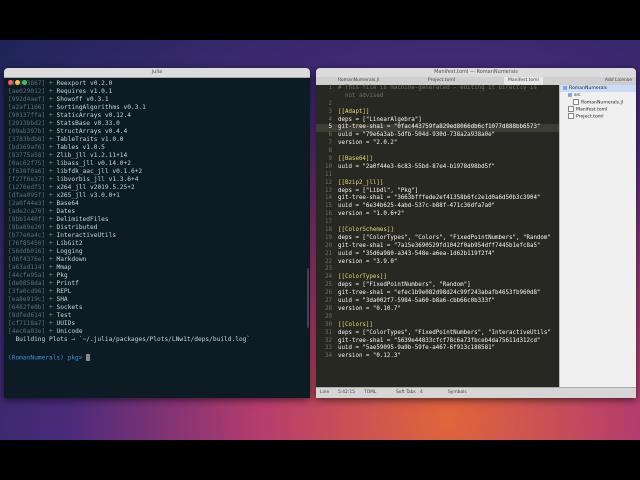 The height and width of the screenshot is (480, 640). Describe the element at coordinates (437, 121) in the screenshot. I see `code-line: 4 deps = ["LinearAlgebra"]` at that location.